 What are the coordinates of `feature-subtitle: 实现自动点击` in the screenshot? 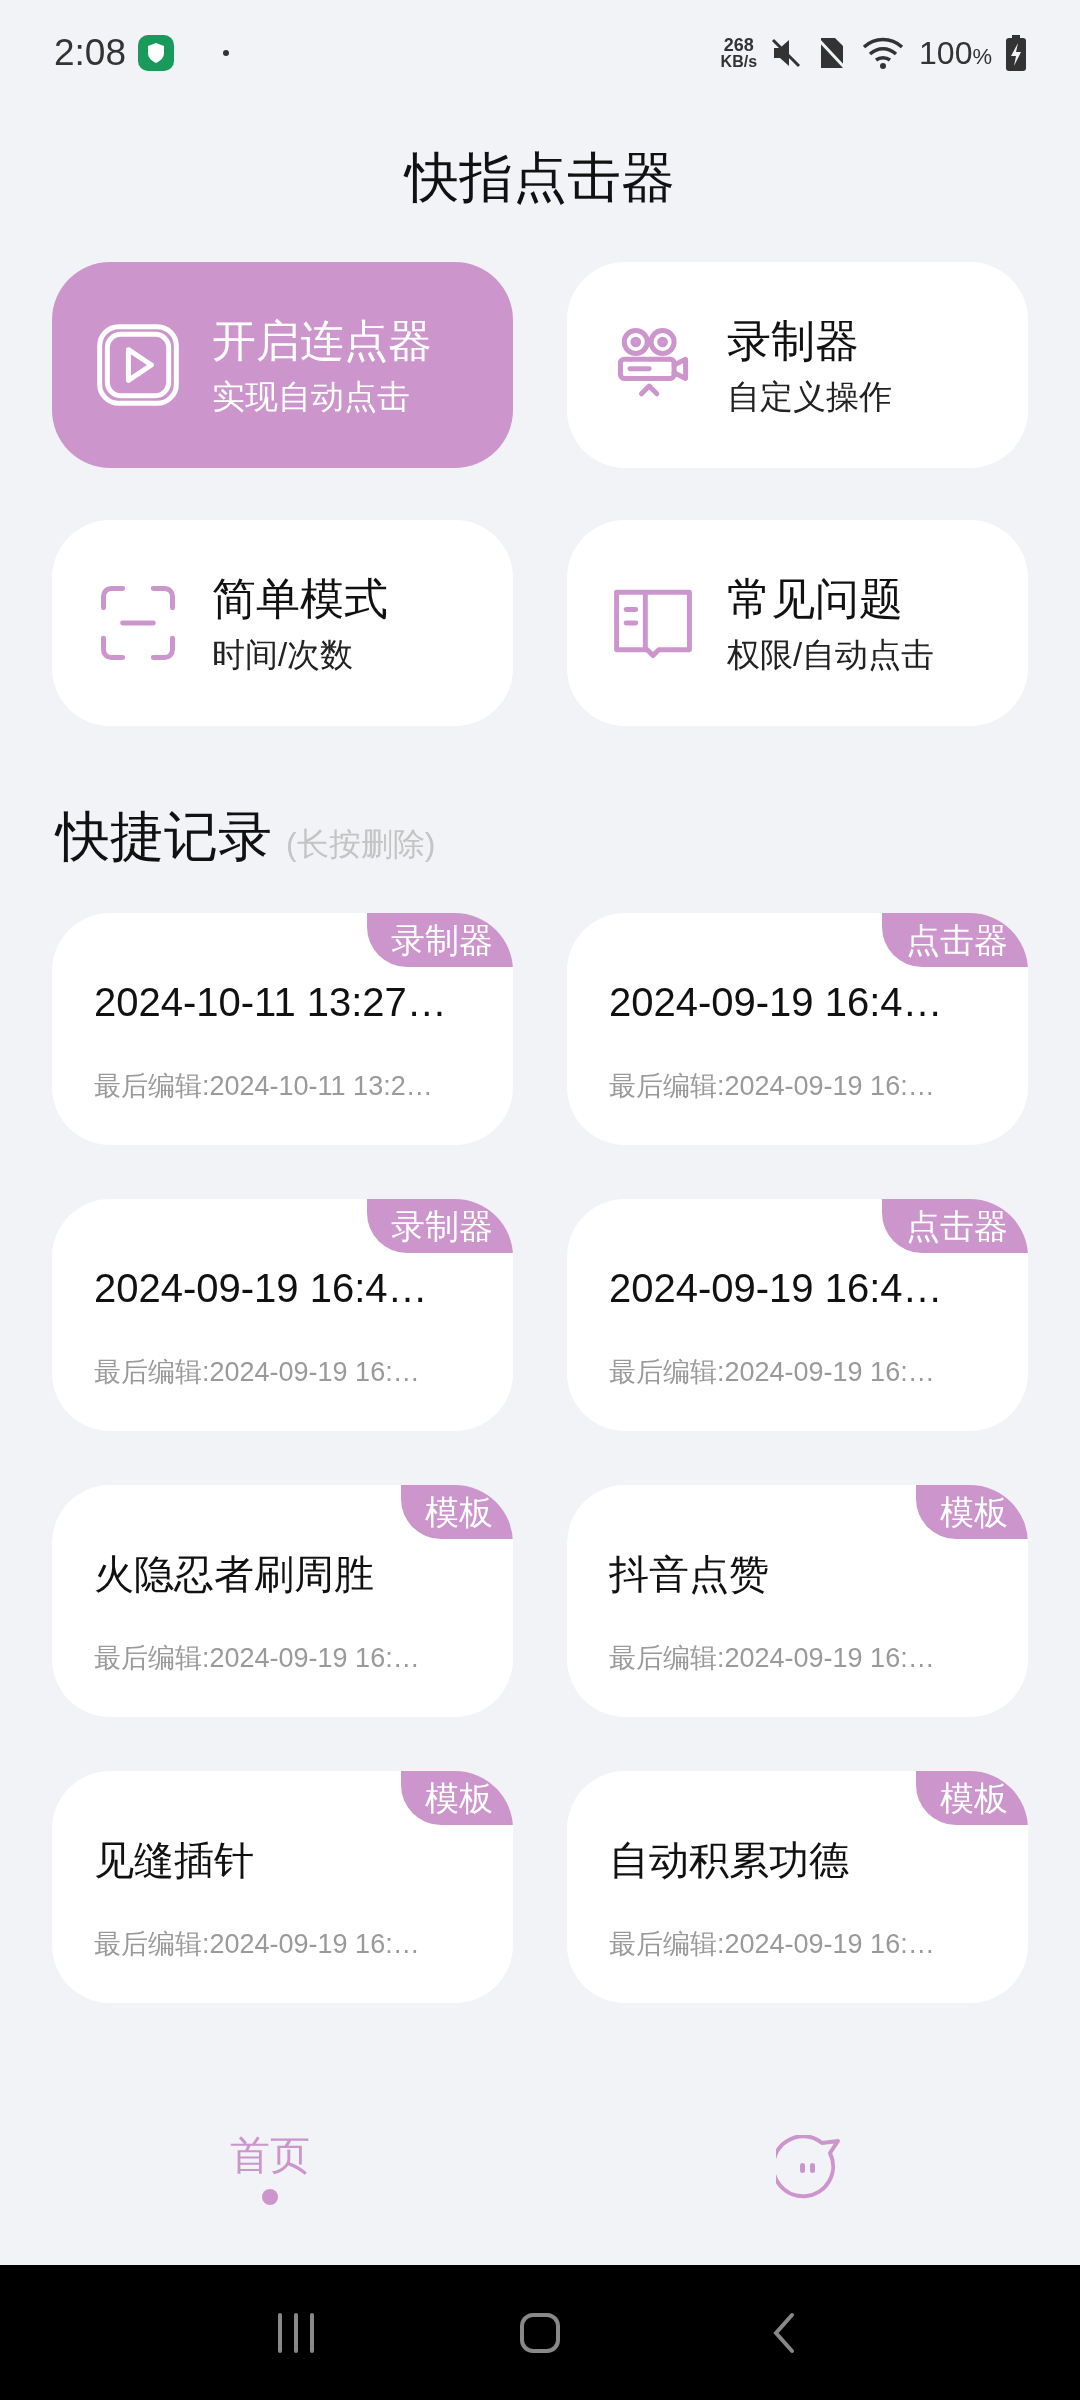 It's located at (311, 396).